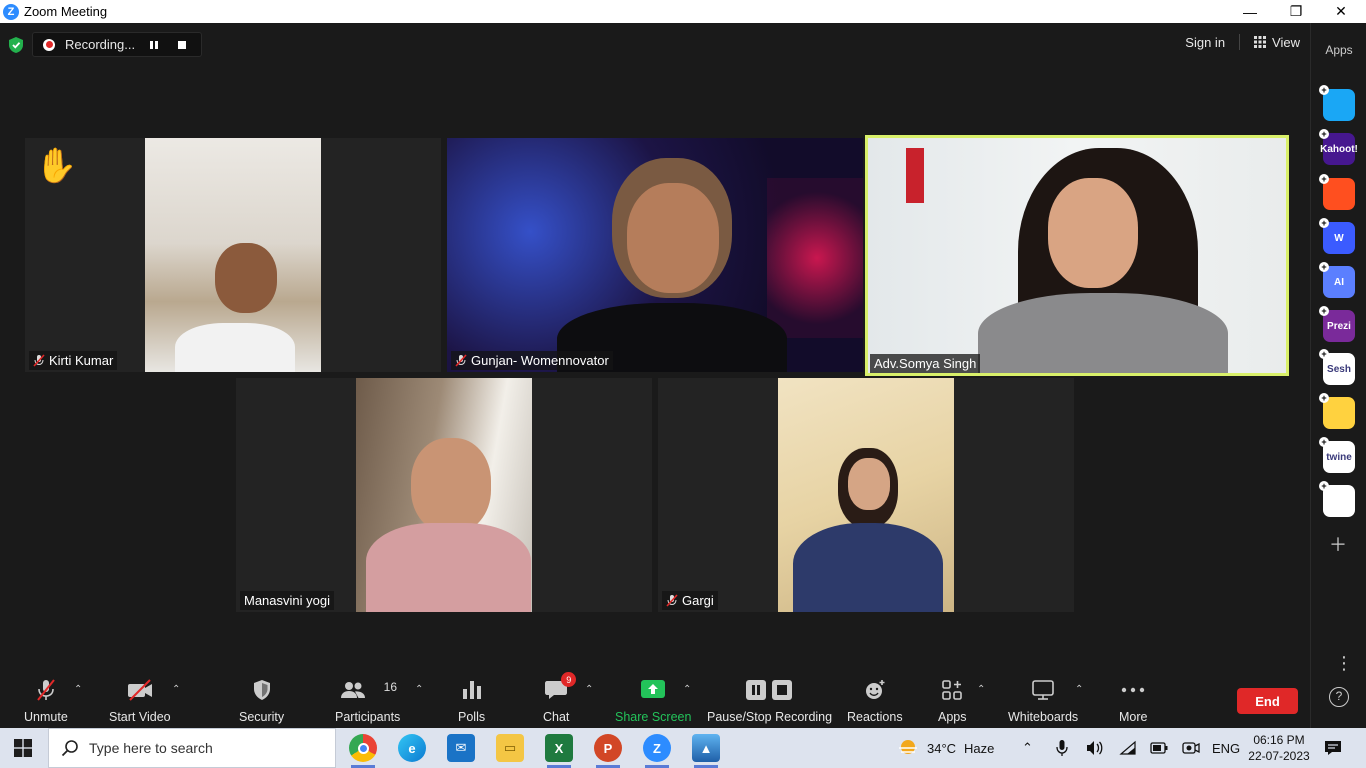  What do you see at coordinates (608, 748) in the screenshot?
I see `powerpoint-icon: P` at bounding box center [608, 748].